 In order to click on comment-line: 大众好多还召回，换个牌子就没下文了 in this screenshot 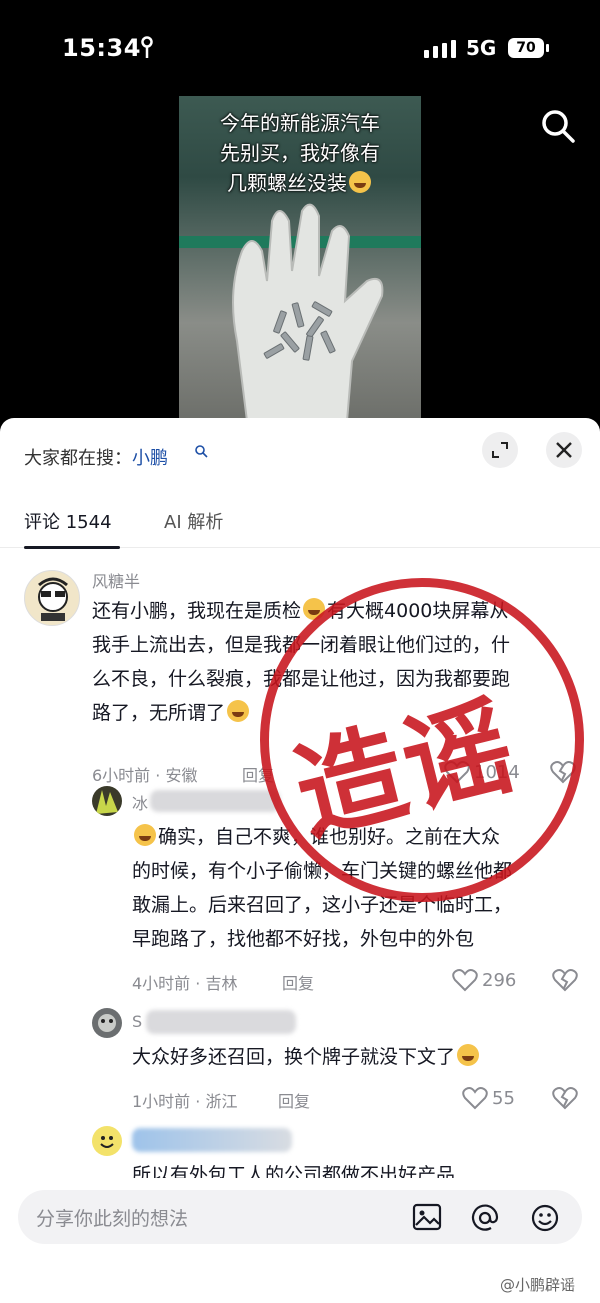, I will do `click(357, 1057)`.